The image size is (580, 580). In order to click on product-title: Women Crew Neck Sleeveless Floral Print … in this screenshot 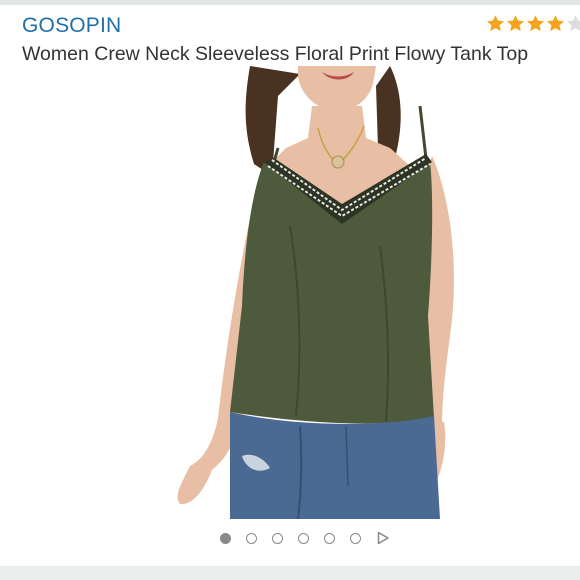, I will do `click(275, 54)`.